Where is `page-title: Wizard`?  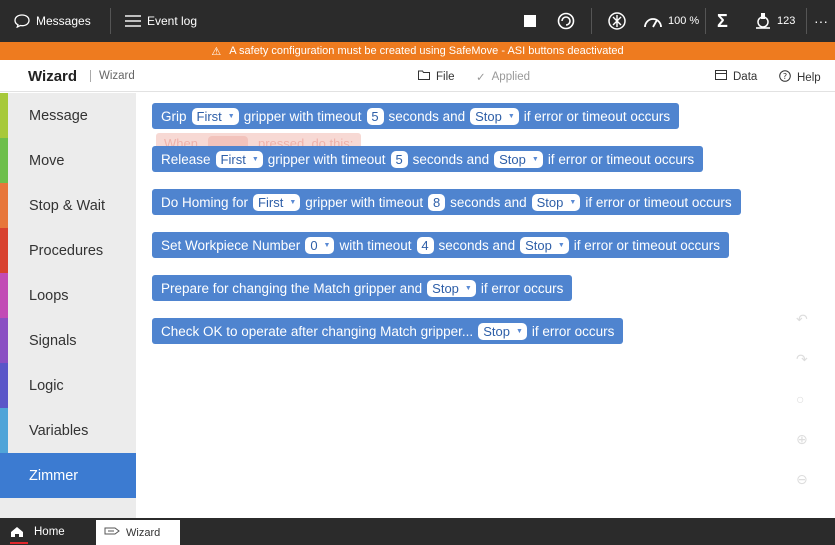 page-title: Wizard is located at coordinates (53, 76).